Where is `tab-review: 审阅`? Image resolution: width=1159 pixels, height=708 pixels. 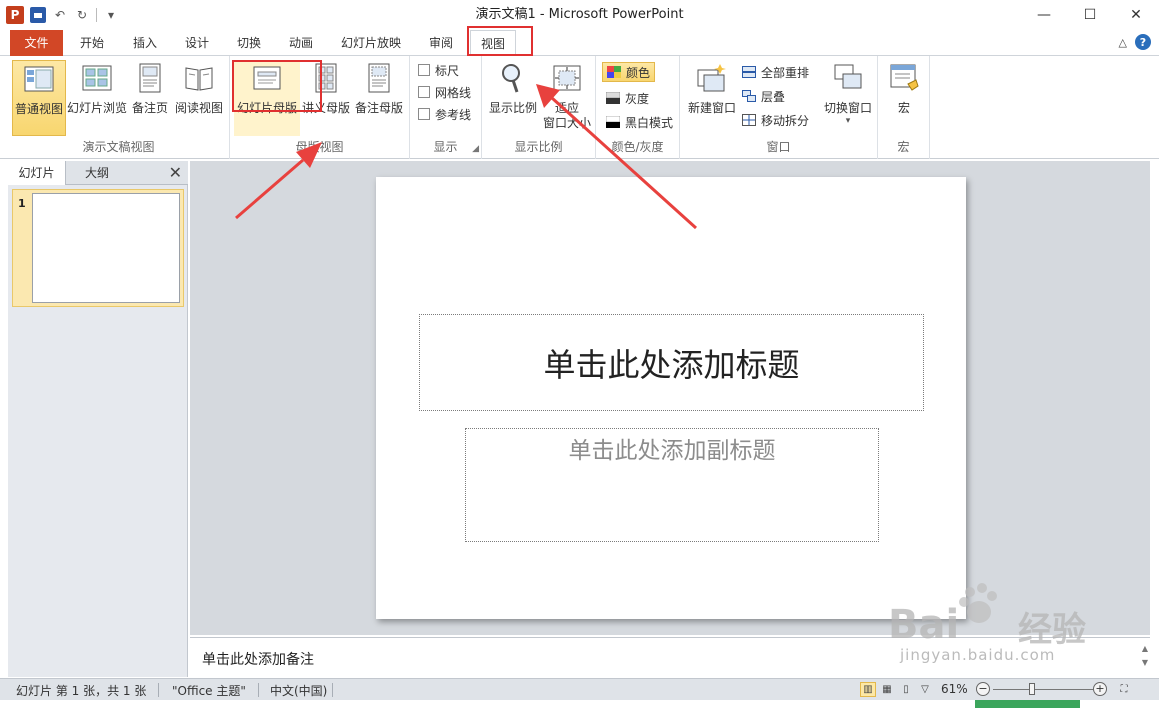 tab-review: 审阅 is located at coordinates (441, 43).